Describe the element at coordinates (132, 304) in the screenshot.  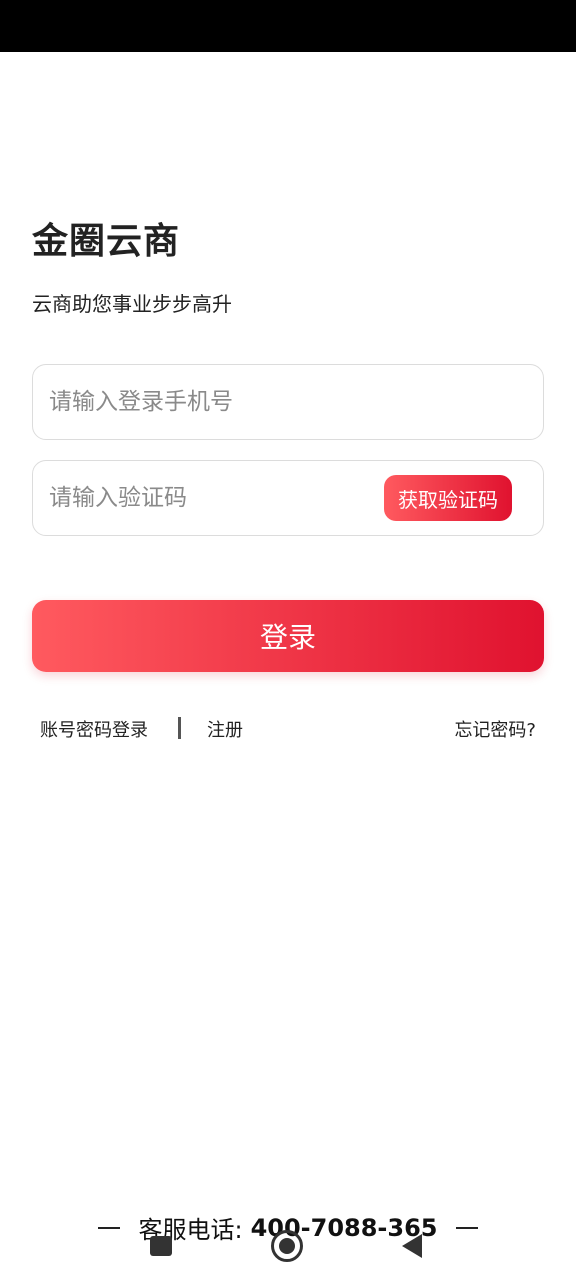
I see `app-subtitle: 云商助您事业步步高升` at that location.